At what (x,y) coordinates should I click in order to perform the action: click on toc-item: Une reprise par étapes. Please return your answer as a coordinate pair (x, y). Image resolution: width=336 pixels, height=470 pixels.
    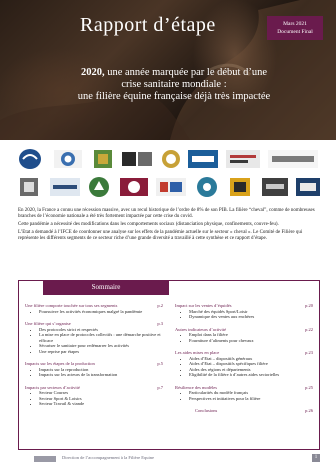
    Looking at the image, I should click on (101, 352).